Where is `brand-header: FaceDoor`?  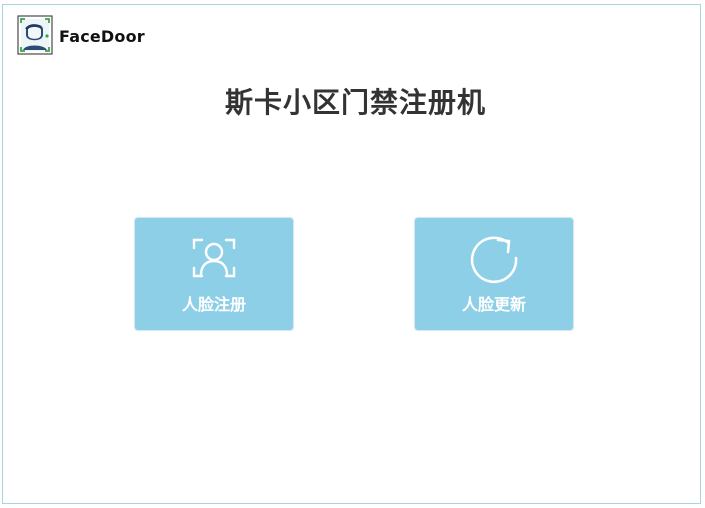
brand-header: FaceDoor is located at coordinates (81, 35).